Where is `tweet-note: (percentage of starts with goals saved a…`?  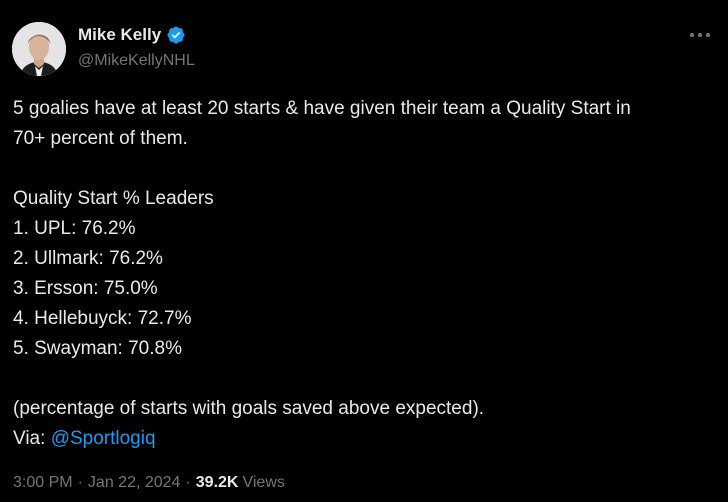 tweet-note: (percentage of starts with goals saved a… is located at coordinates (249, 408).